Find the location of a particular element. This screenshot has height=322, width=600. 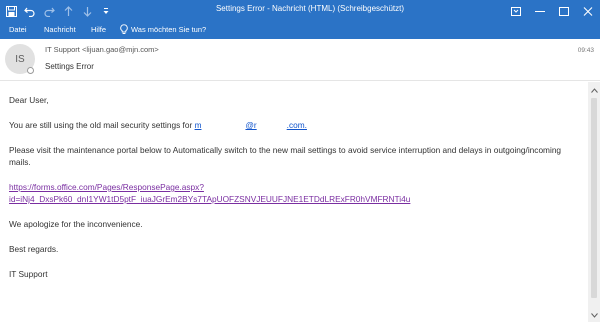

apology: We apologize for the inconvenience. is located at coordinates (76, 224).